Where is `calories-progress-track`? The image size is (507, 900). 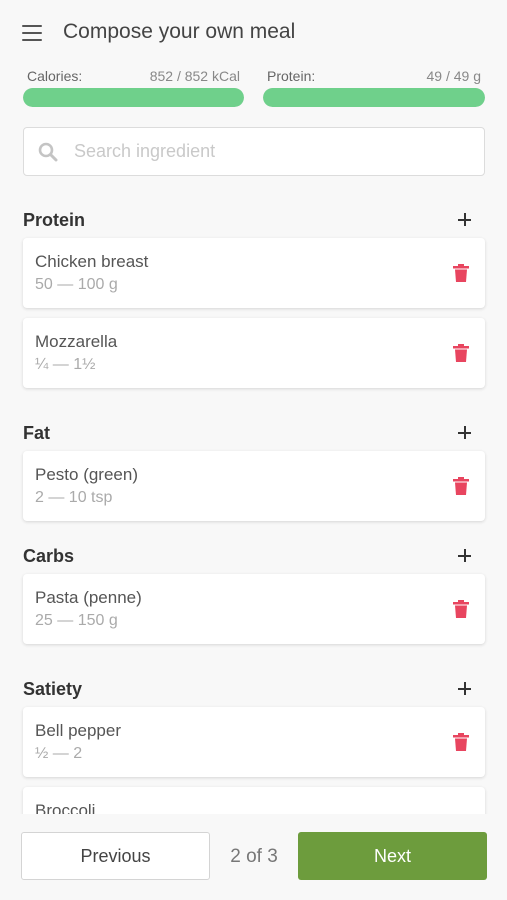
calories-progress-track is located at coordinates (133, 97).